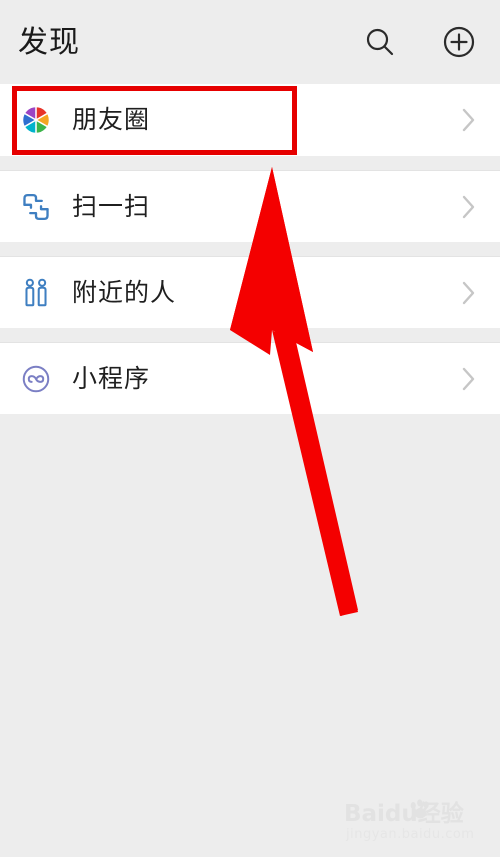 Image resolution: width=500 pixels, height=857 pixels. What do you see at coordinates (250, 421) in the screenshot?
I see `list-bottom-edge` at bounding box center [250, 421].